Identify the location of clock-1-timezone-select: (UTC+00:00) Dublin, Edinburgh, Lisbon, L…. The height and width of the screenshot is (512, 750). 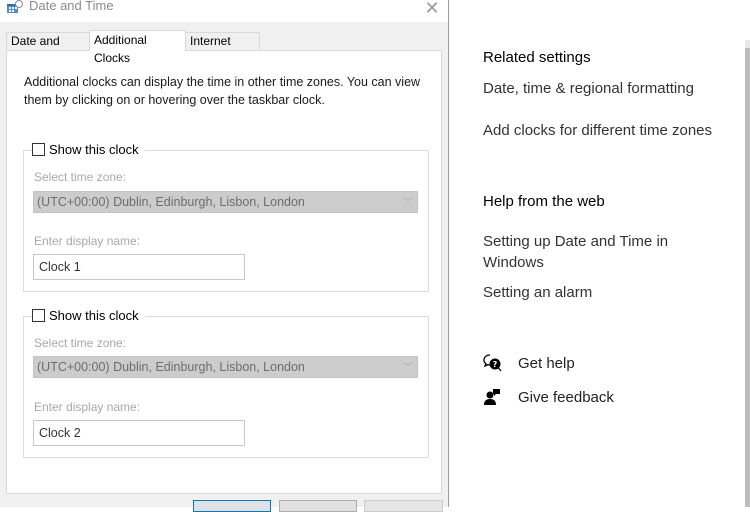
(225, 202).